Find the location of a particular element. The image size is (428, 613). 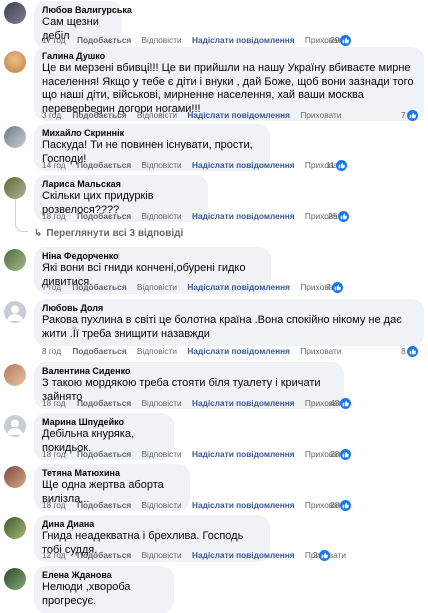

reaction-count: 43 is located at coordinates (341, 403).